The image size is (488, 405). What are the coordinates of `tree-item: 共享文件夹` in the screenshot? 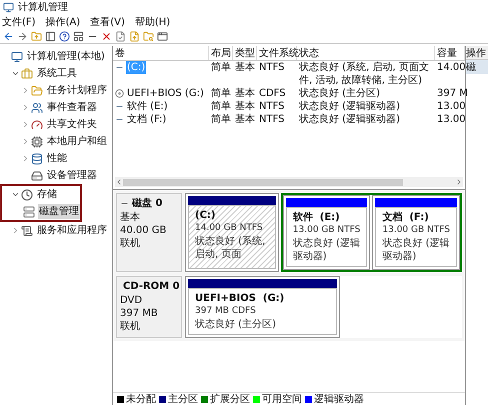 It's located at (72, 124).